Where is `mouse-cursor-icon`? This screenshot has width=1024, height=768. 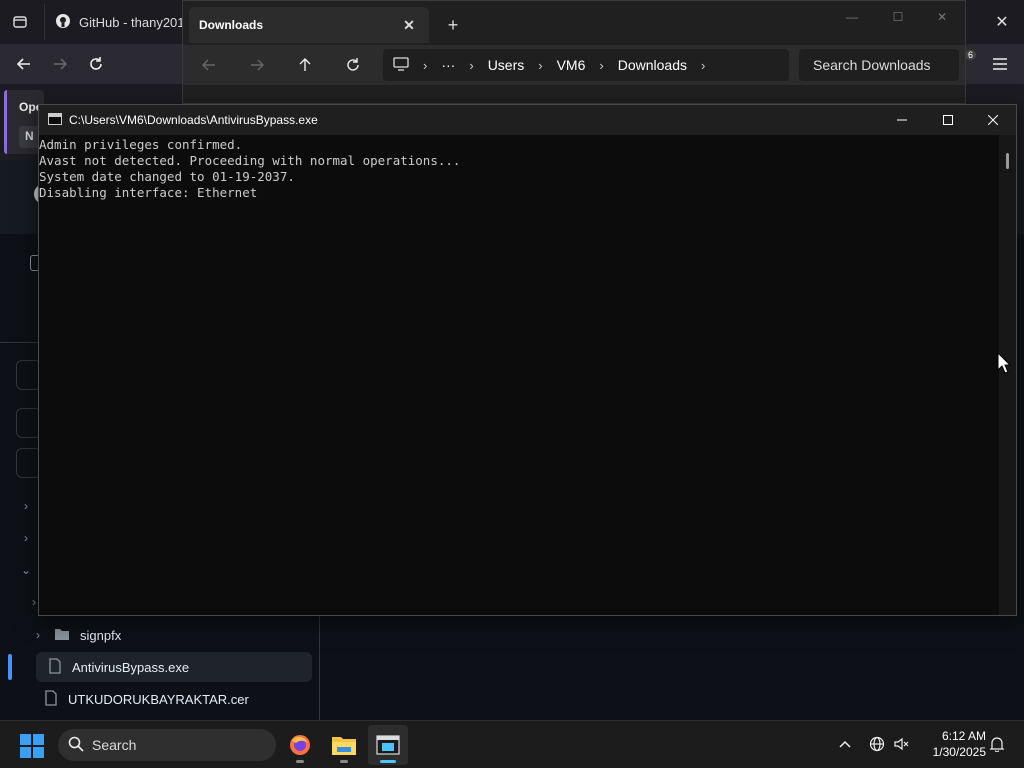
mouse-cursor-icon is located at coordinates (1004, 362).